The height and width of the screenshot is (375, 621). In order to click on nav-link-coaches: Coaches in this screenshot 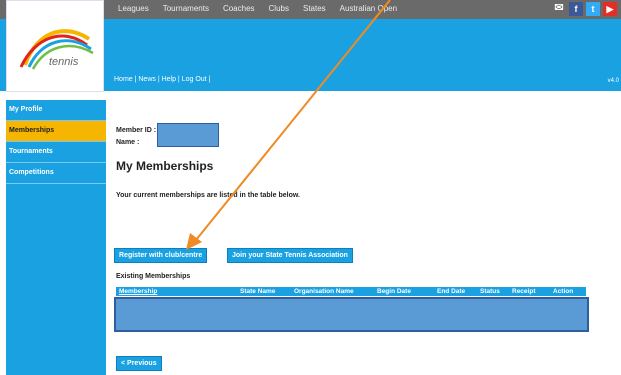, I will do `click(239, 8)`.